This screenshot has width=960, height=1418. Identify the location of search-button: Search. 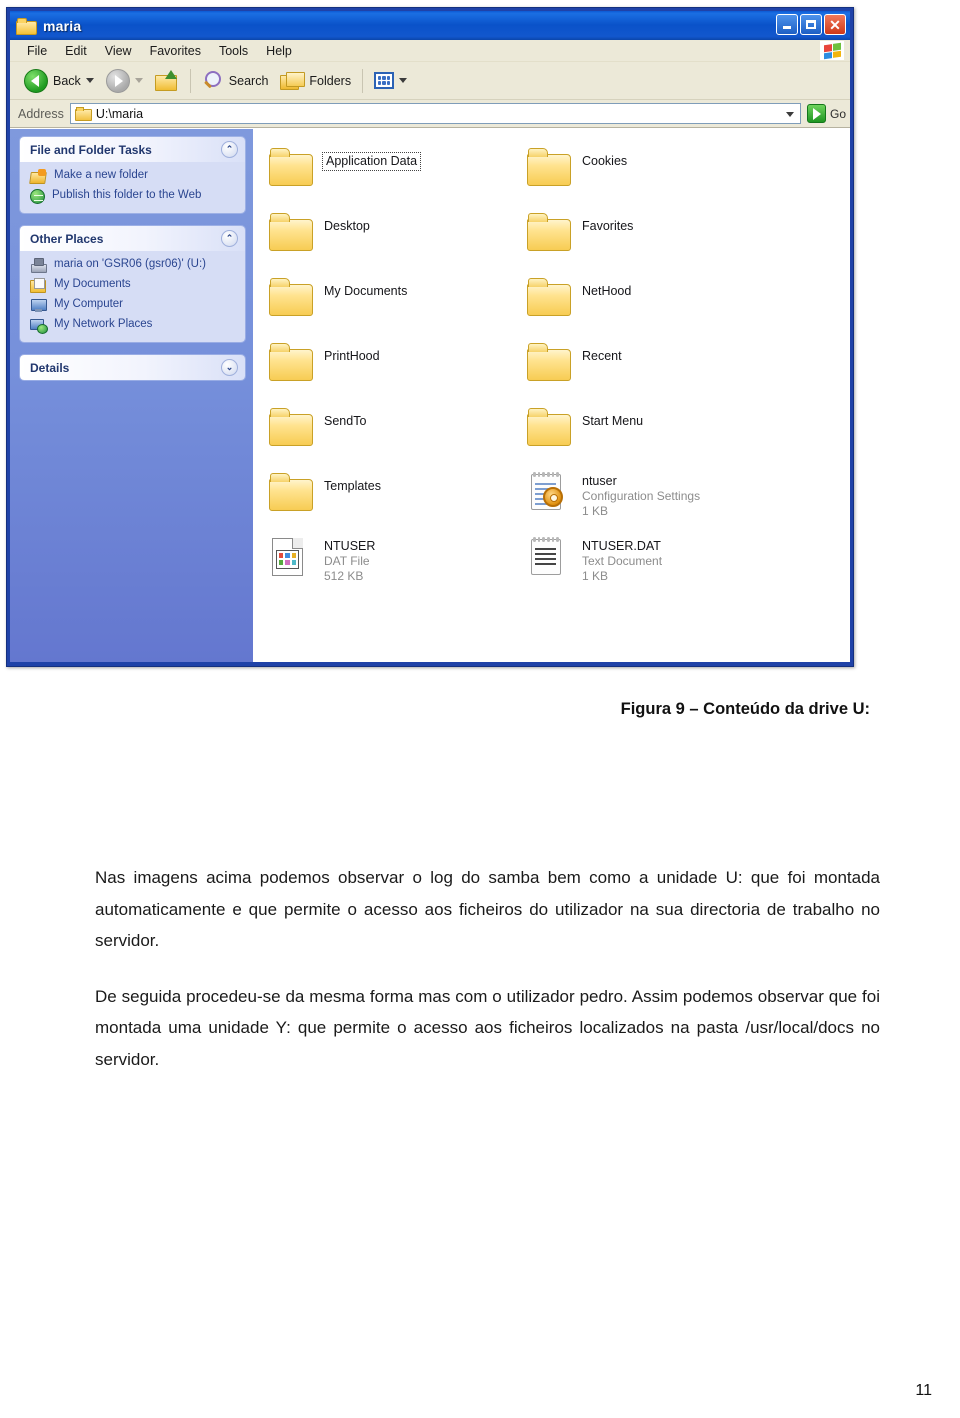
(235, 81).